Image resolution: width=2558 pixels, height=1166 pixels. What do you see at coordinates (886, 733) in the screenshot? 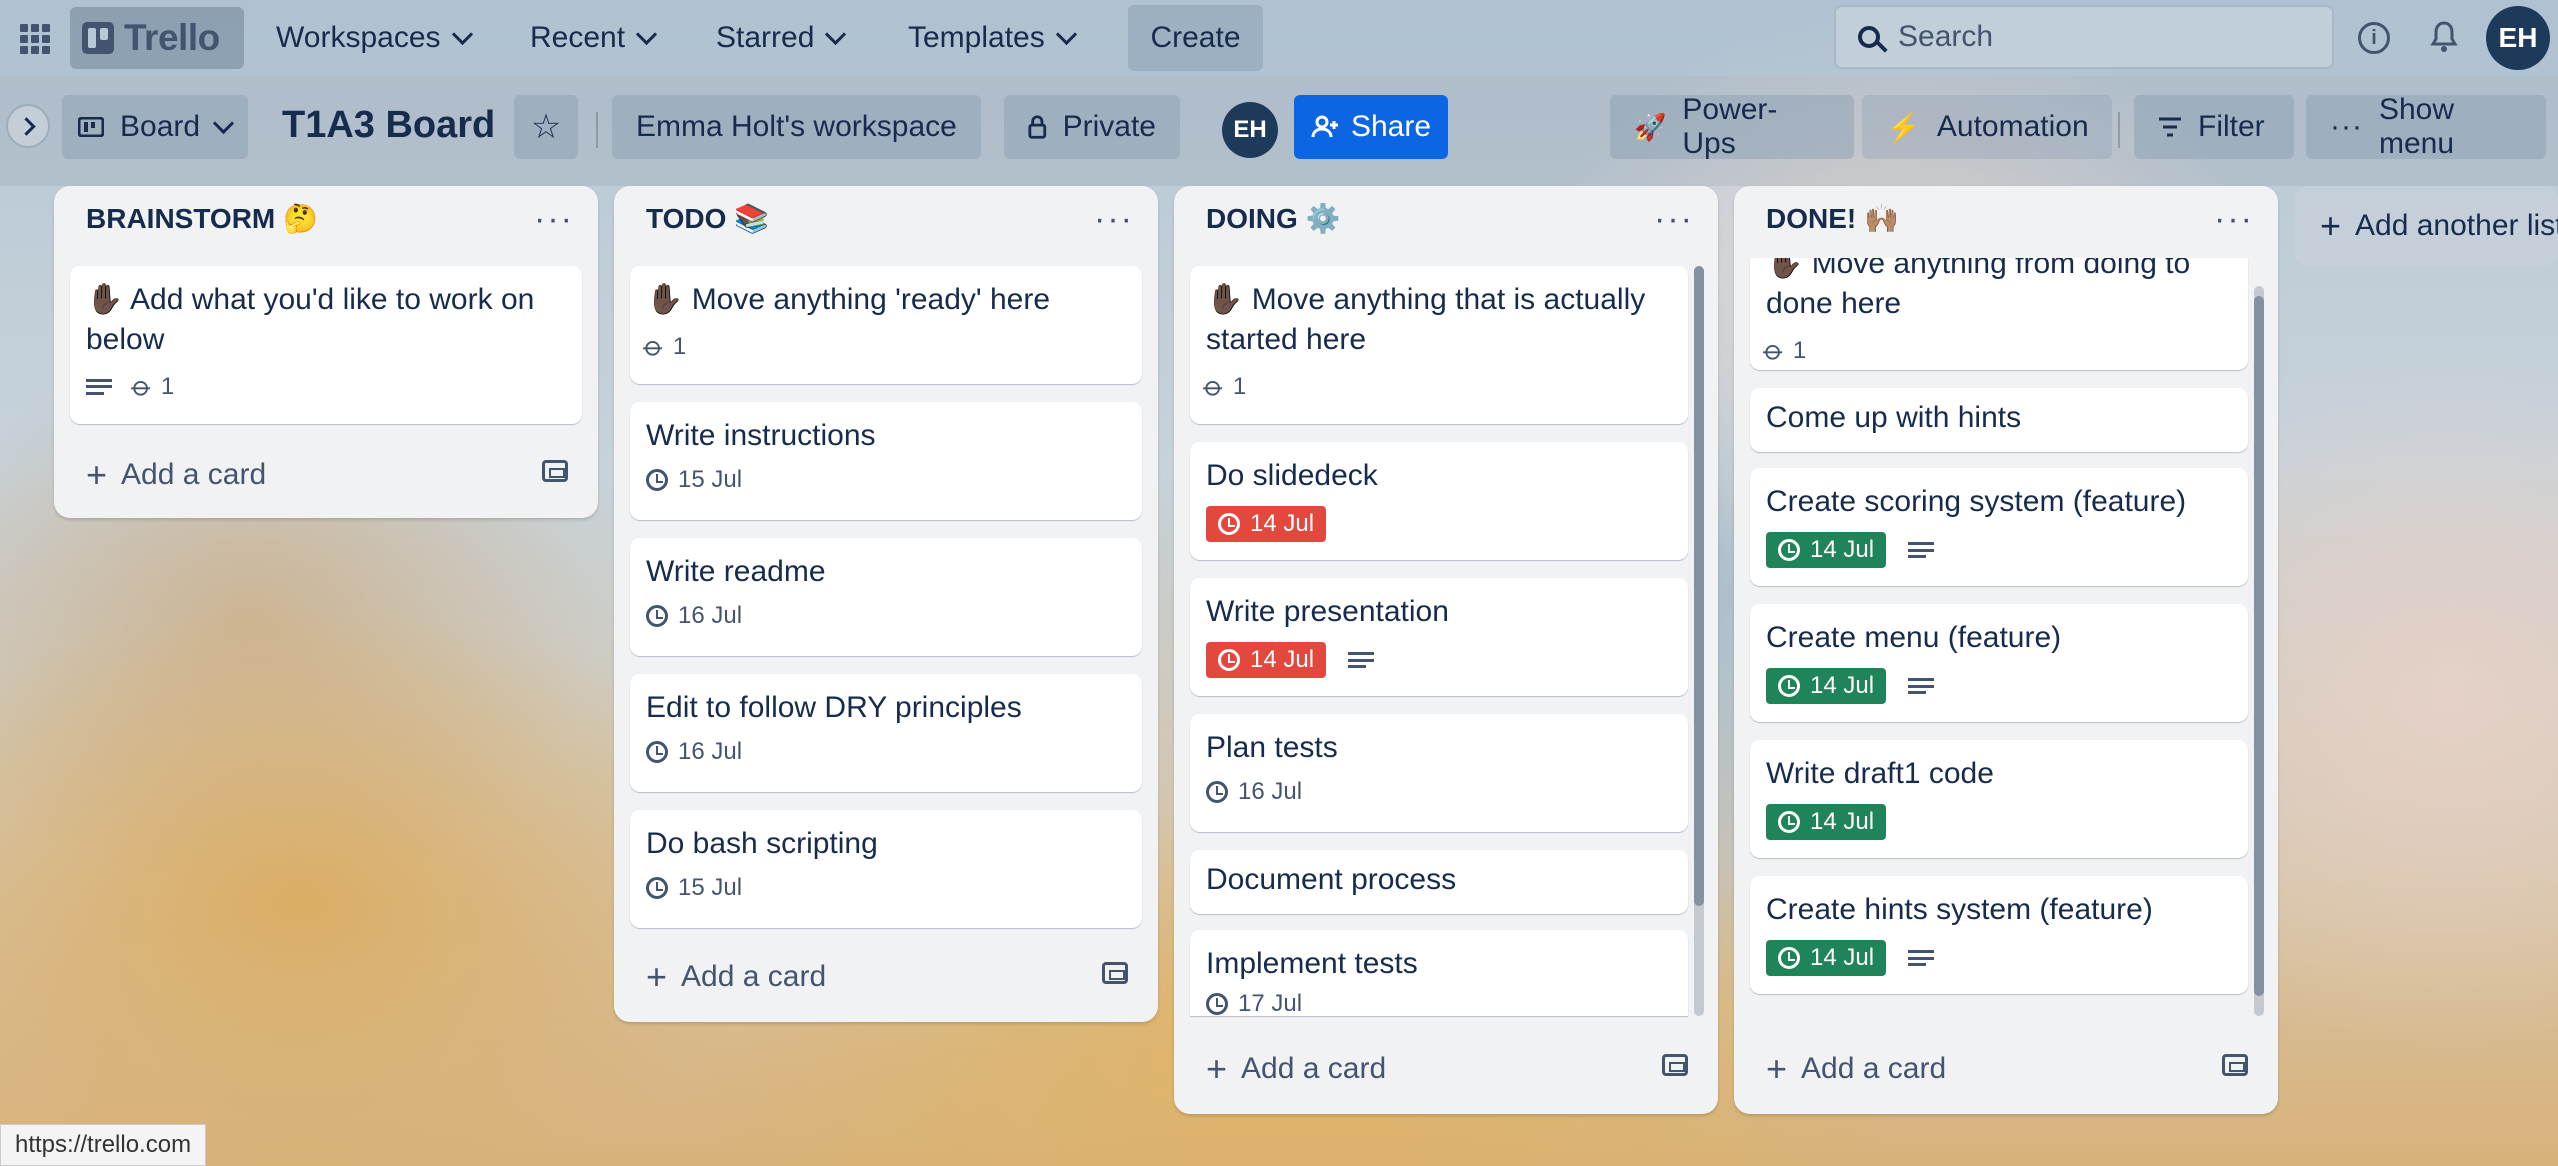
I see `list-card: Edit to follow DRY principles 16 Jul` at bounding box center [886, 733].